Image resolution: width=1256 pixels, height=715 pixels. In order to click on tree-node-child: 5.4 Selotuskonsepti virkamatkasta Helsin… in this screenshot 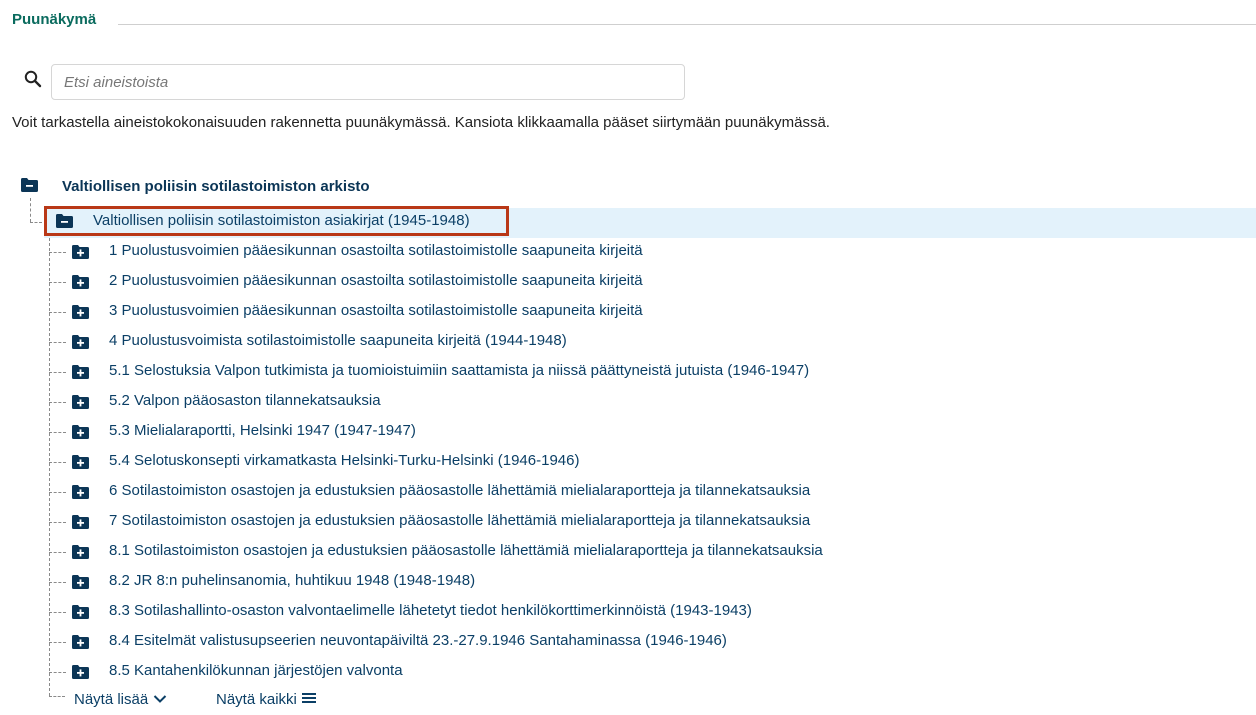, I will do `click(628, 463)`.